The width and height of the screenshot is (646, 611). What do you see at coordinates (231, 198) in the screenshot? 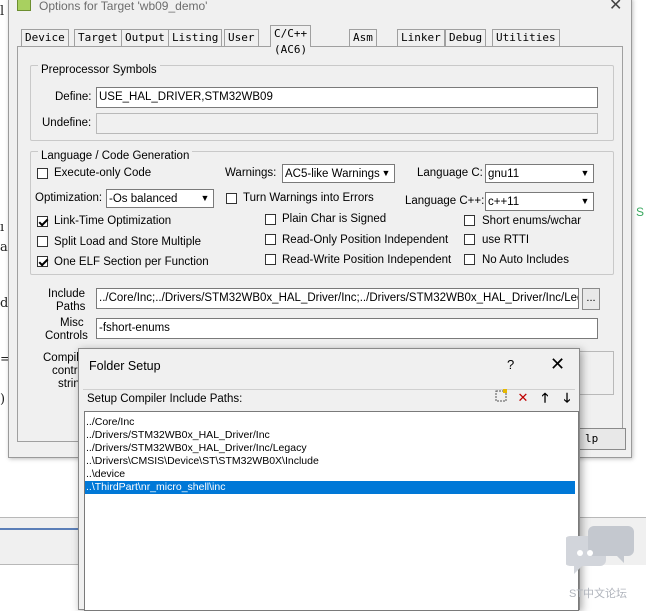
I see `turn-warnings-checkbox` at bounding box center [231, 198].